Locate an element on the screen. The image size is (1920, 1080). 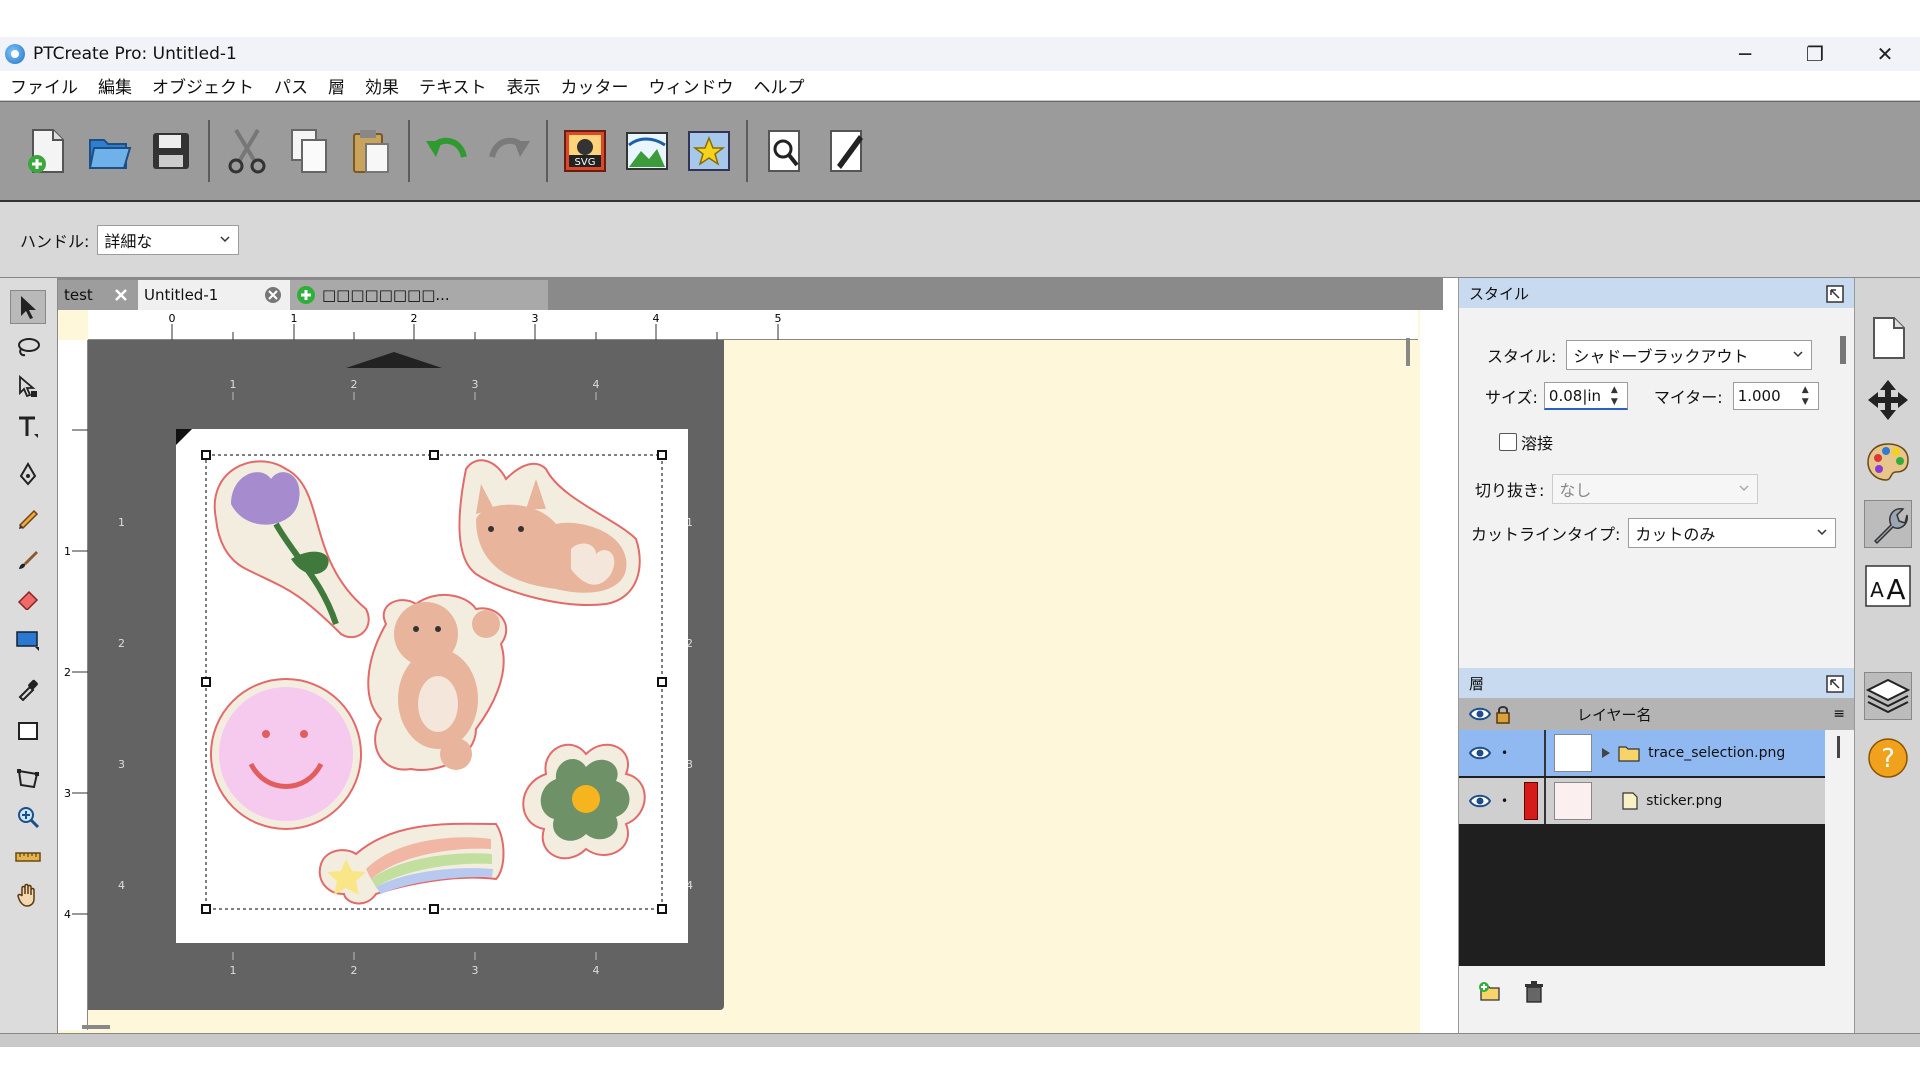
menu-layer: 層 is located at coordinates (336, 85).